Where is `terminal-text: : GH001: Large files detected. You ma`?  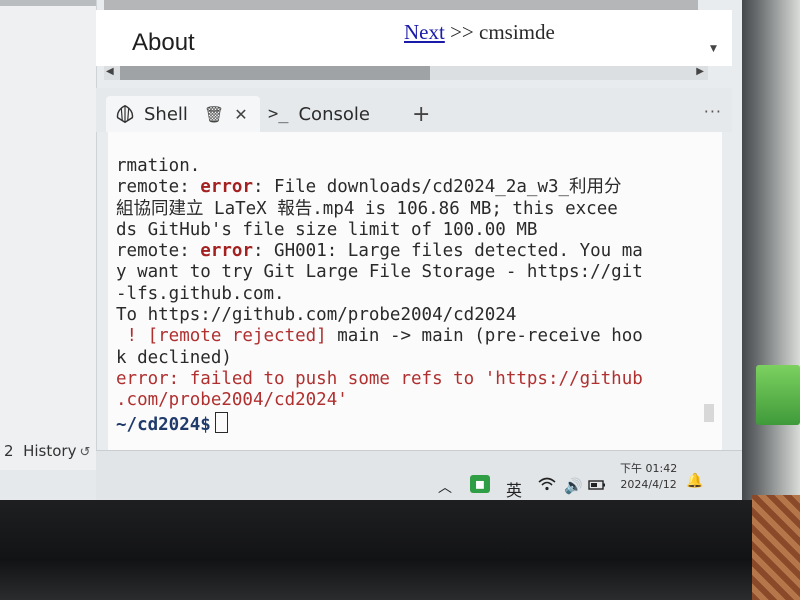 terminal-text: : GH001: Large files detected. You ma is located at coordinates (447, 251).